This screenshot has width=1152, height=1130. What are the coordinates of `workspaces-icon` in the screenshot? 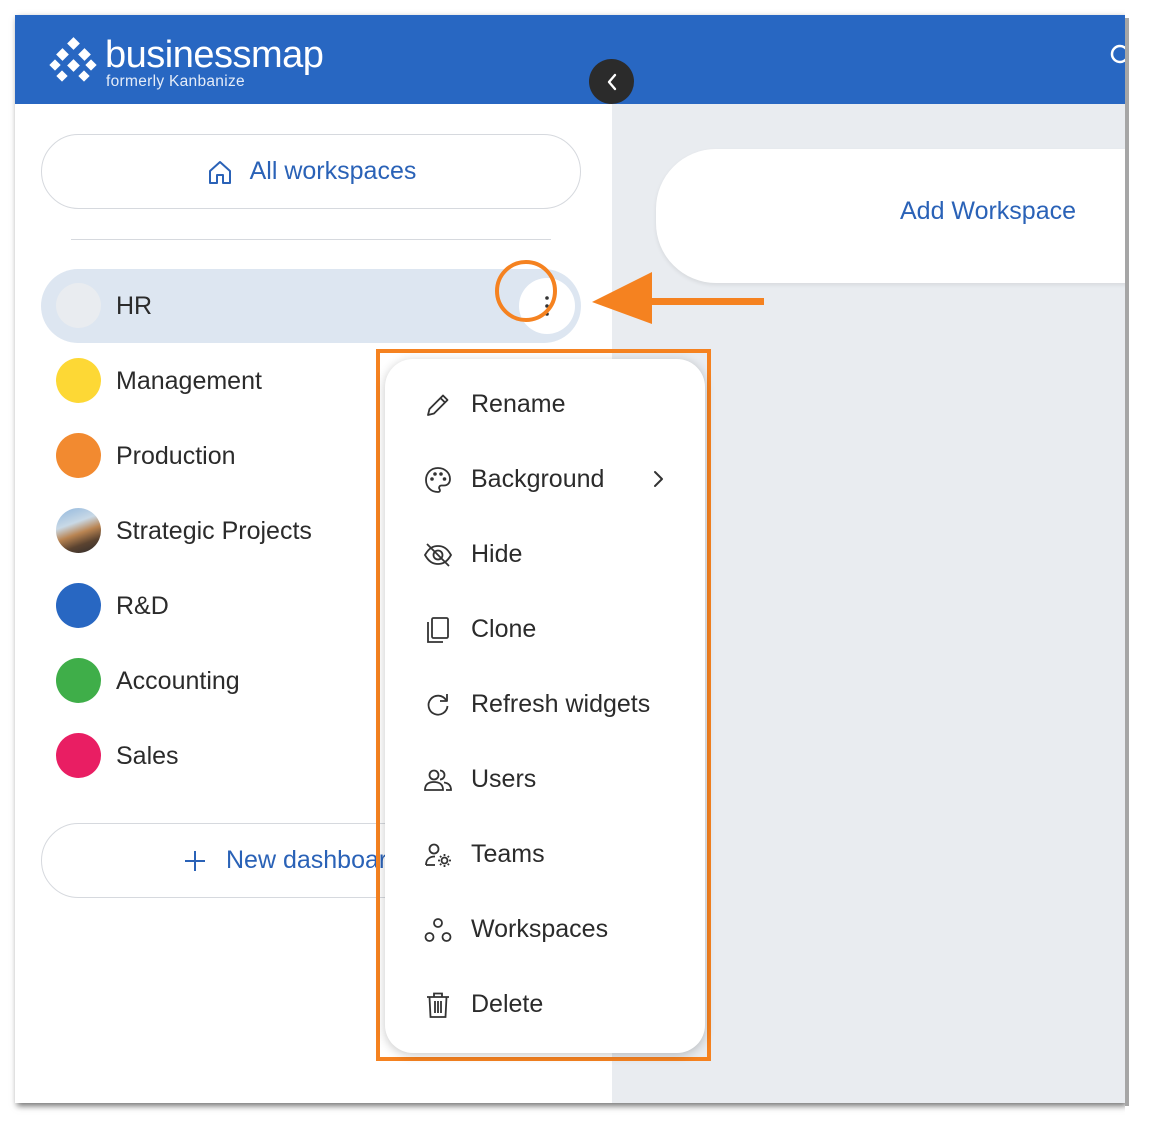 It's located at (438, 930).